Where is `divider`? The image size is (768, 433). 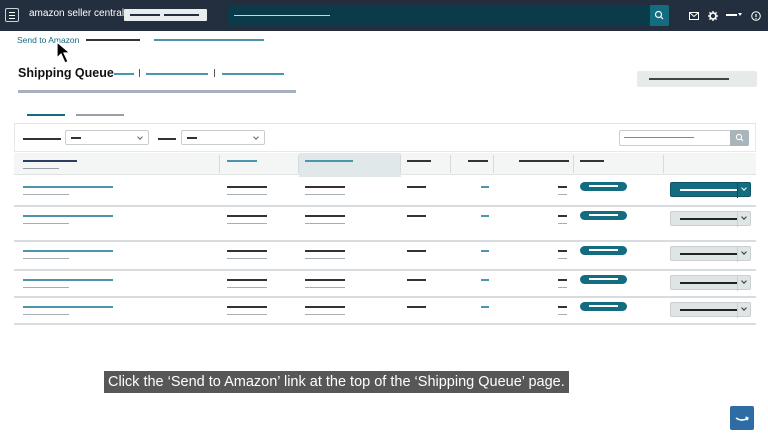
divider is located at coordinates (214, 73).